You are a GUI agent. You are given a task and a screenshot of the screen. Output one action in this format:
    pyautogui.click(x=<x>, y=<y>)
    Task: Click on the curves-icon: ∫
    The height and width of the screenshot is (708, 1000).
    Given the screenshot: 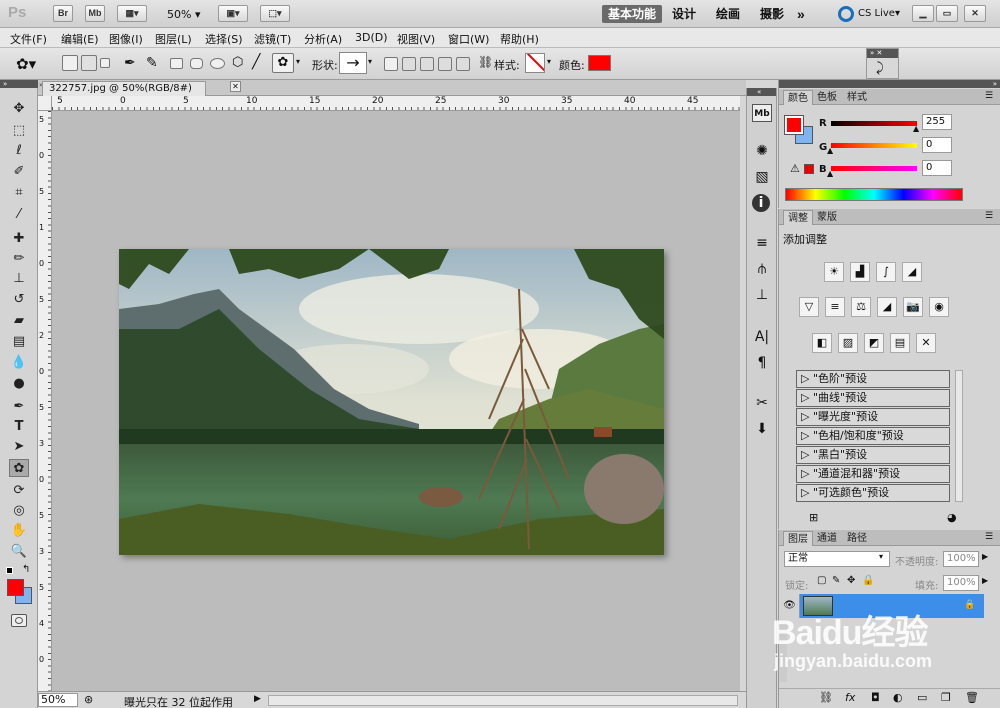 What is the action you would take?
    pyautogui.click(x=886, y=272)
    